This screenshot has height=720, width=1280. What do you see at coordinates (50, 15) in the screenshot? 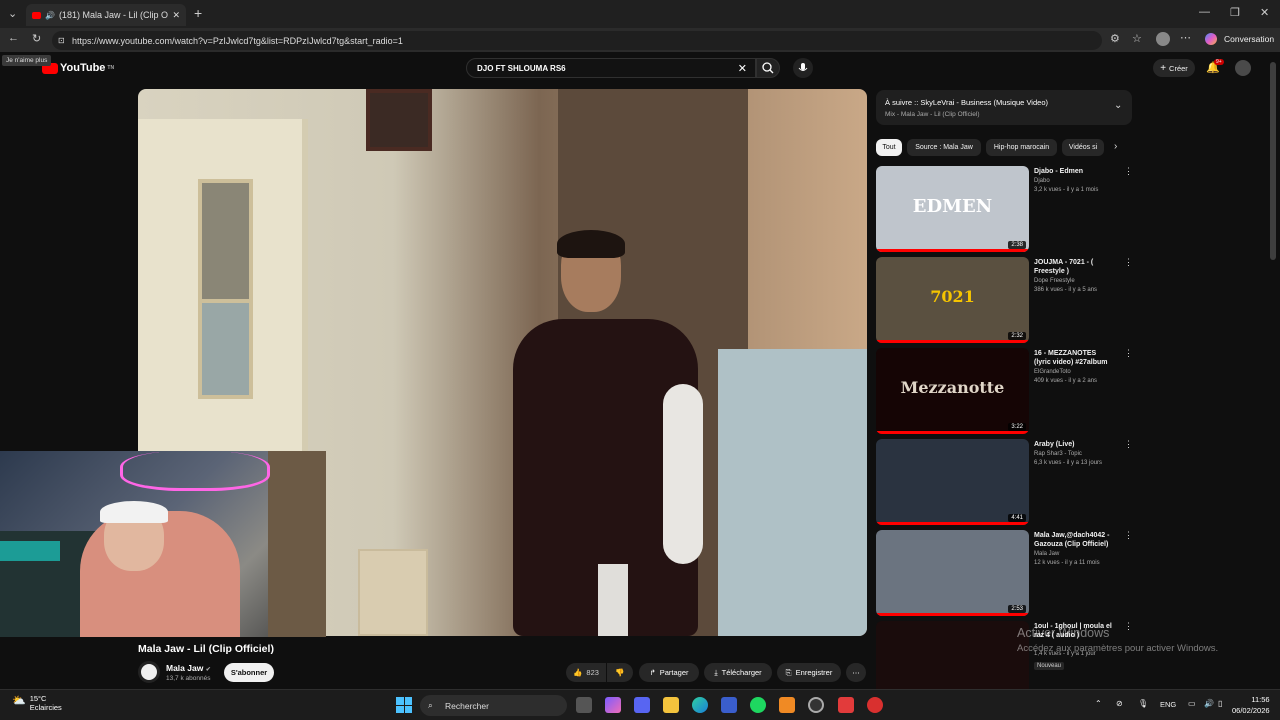
I see `speaker-icon: 🔊` at bounding box center [50, 15].